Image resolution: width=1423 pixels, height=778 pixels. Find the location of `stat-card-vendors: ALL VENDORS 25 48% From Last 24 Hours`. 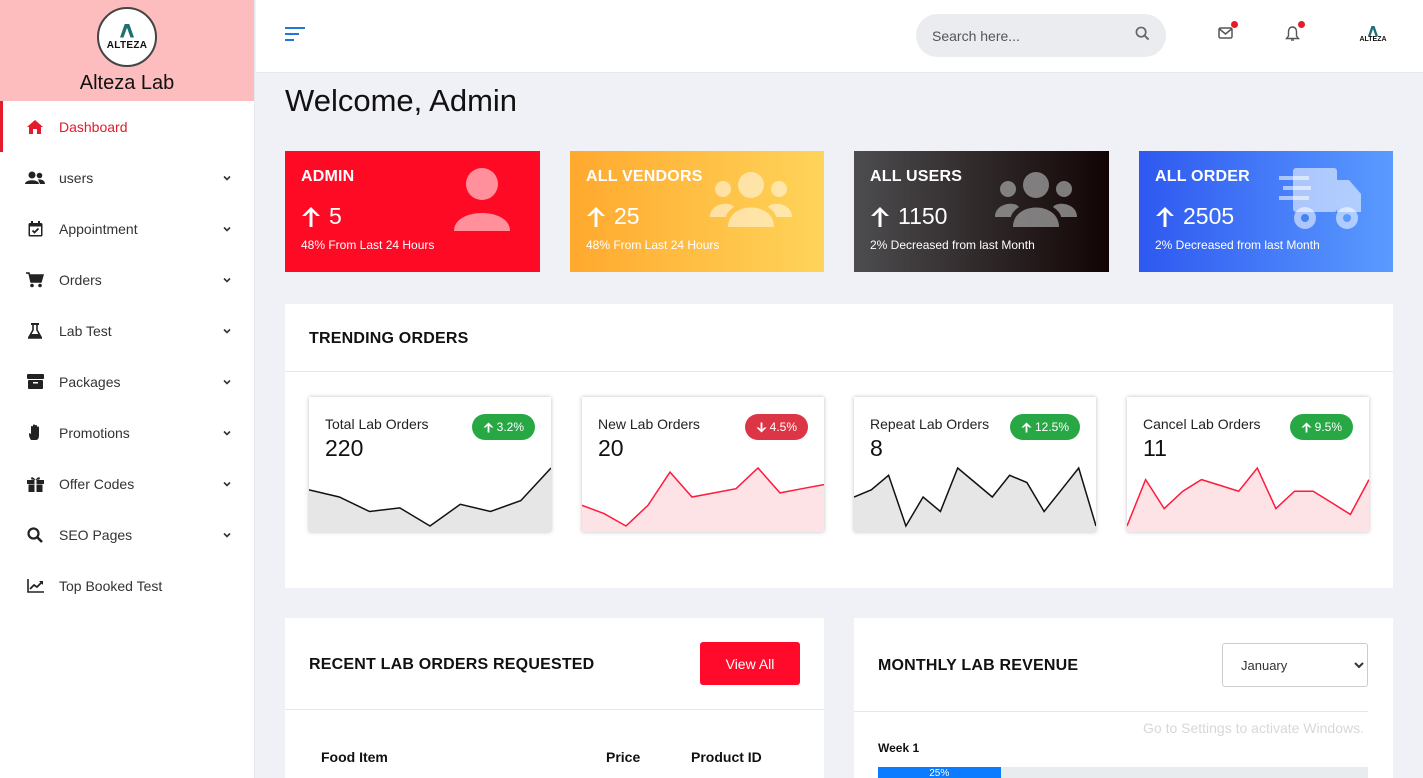

stat-card-vendors: ALL VENDORS 25 48% From Last 24 Hours is located at coordinates (697, 211).